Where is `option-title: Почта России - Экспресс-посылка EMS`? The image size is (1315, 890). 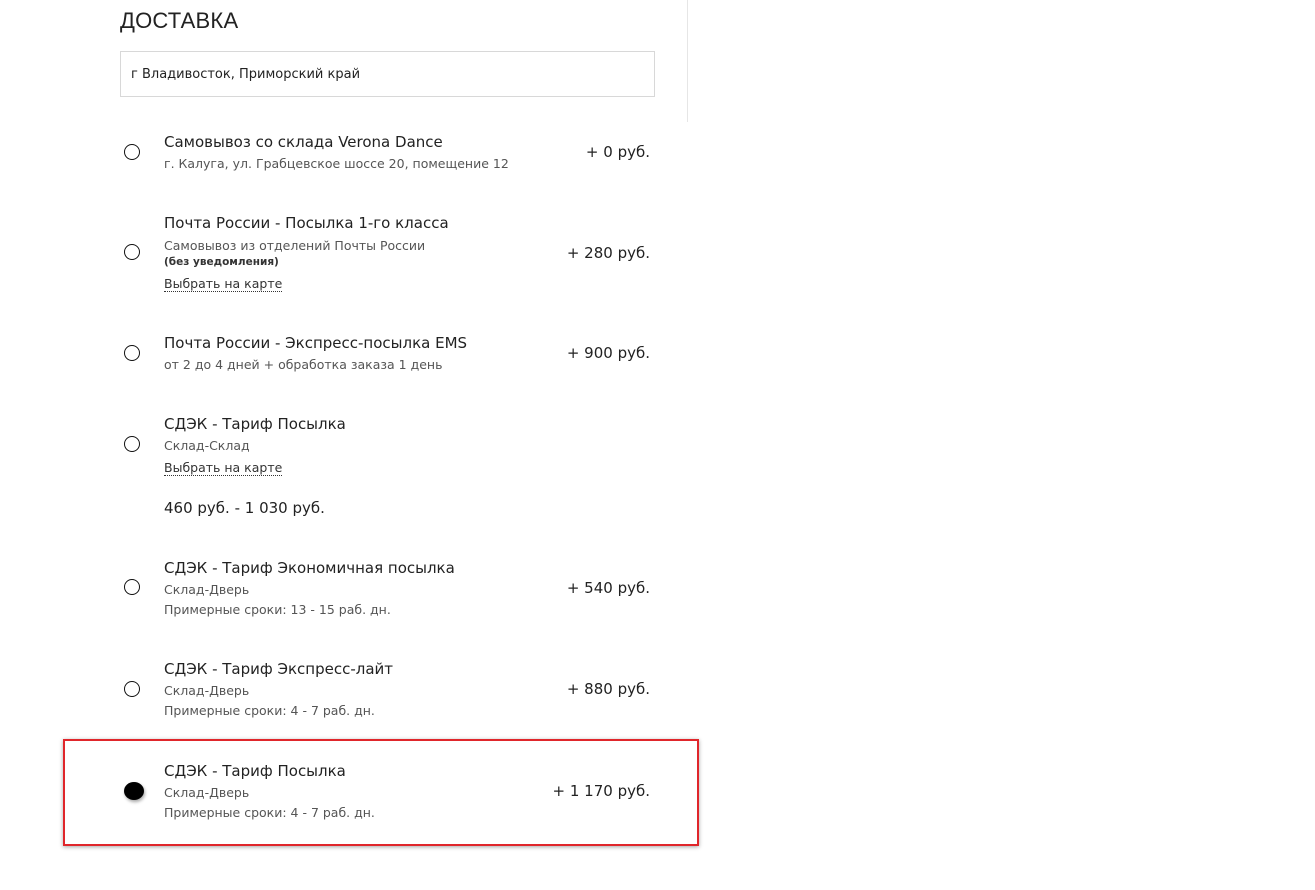
option-title: Почта России - Экспресс-посылка EMS is located at coordinates (316, 343).